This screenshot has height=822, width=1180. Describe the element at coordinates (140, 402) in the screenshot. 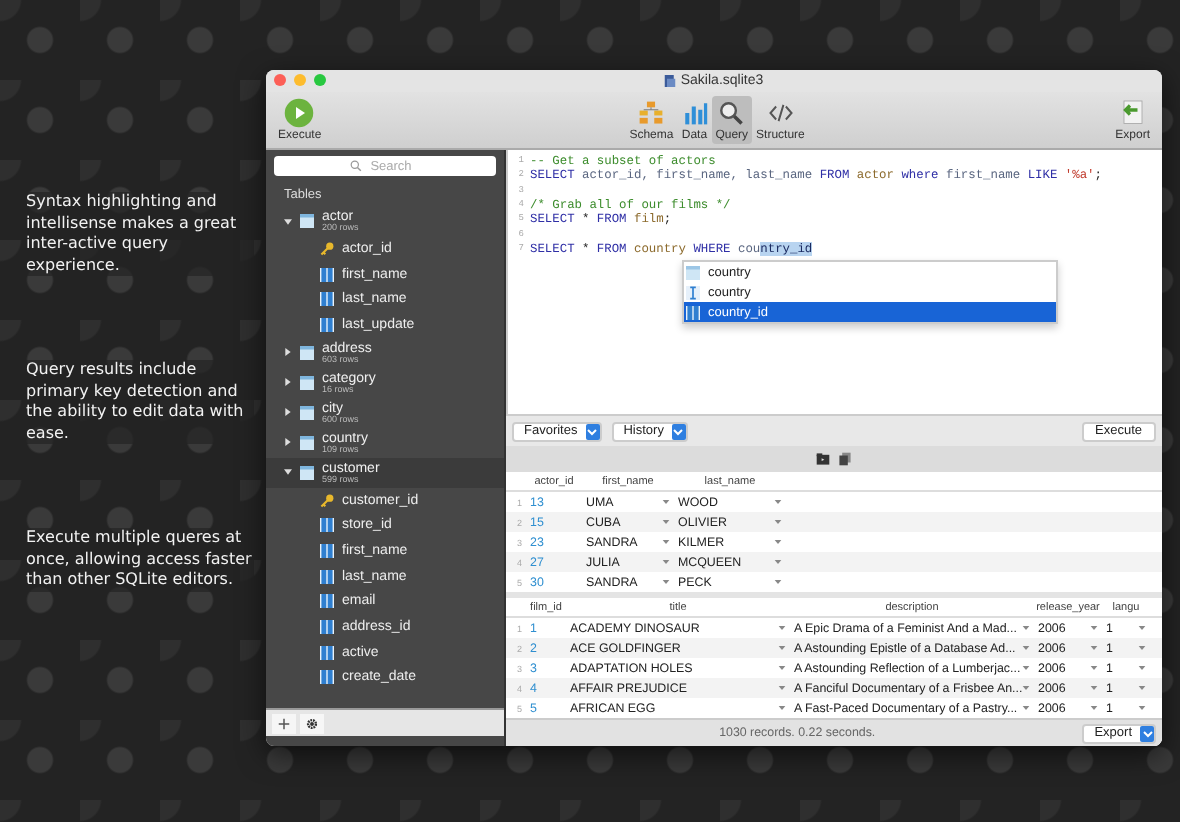

I see `caption: Query results include primary key detection and the ability to edit data with ease.` at that location.